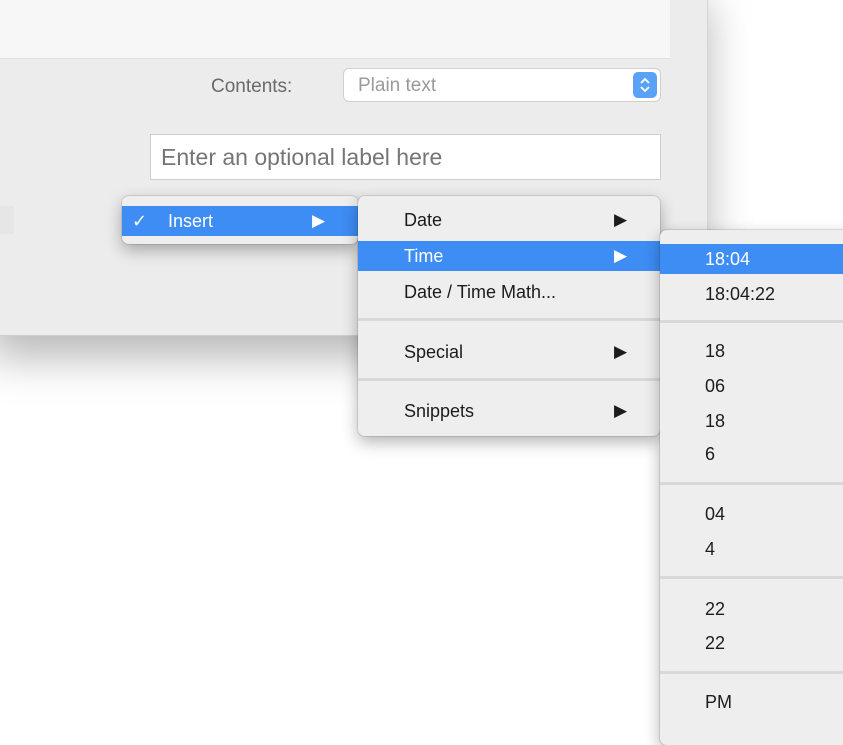 This screenshot has height=745, width=843. Describe the element at coordinates (751, 421) in the screenshot. I see `menu-item-hour-24-unpadded: 18` at that location.